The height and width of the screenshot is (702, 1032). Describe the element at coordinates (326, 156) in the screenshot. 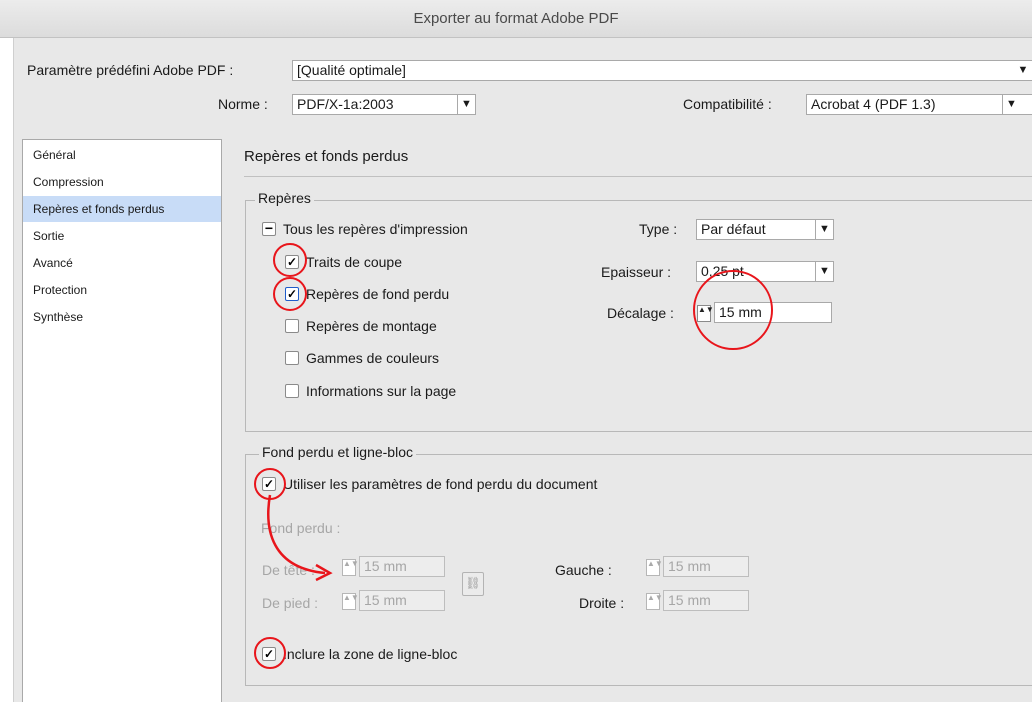

I see `section-title: Repères et fonds perdus` at that location.